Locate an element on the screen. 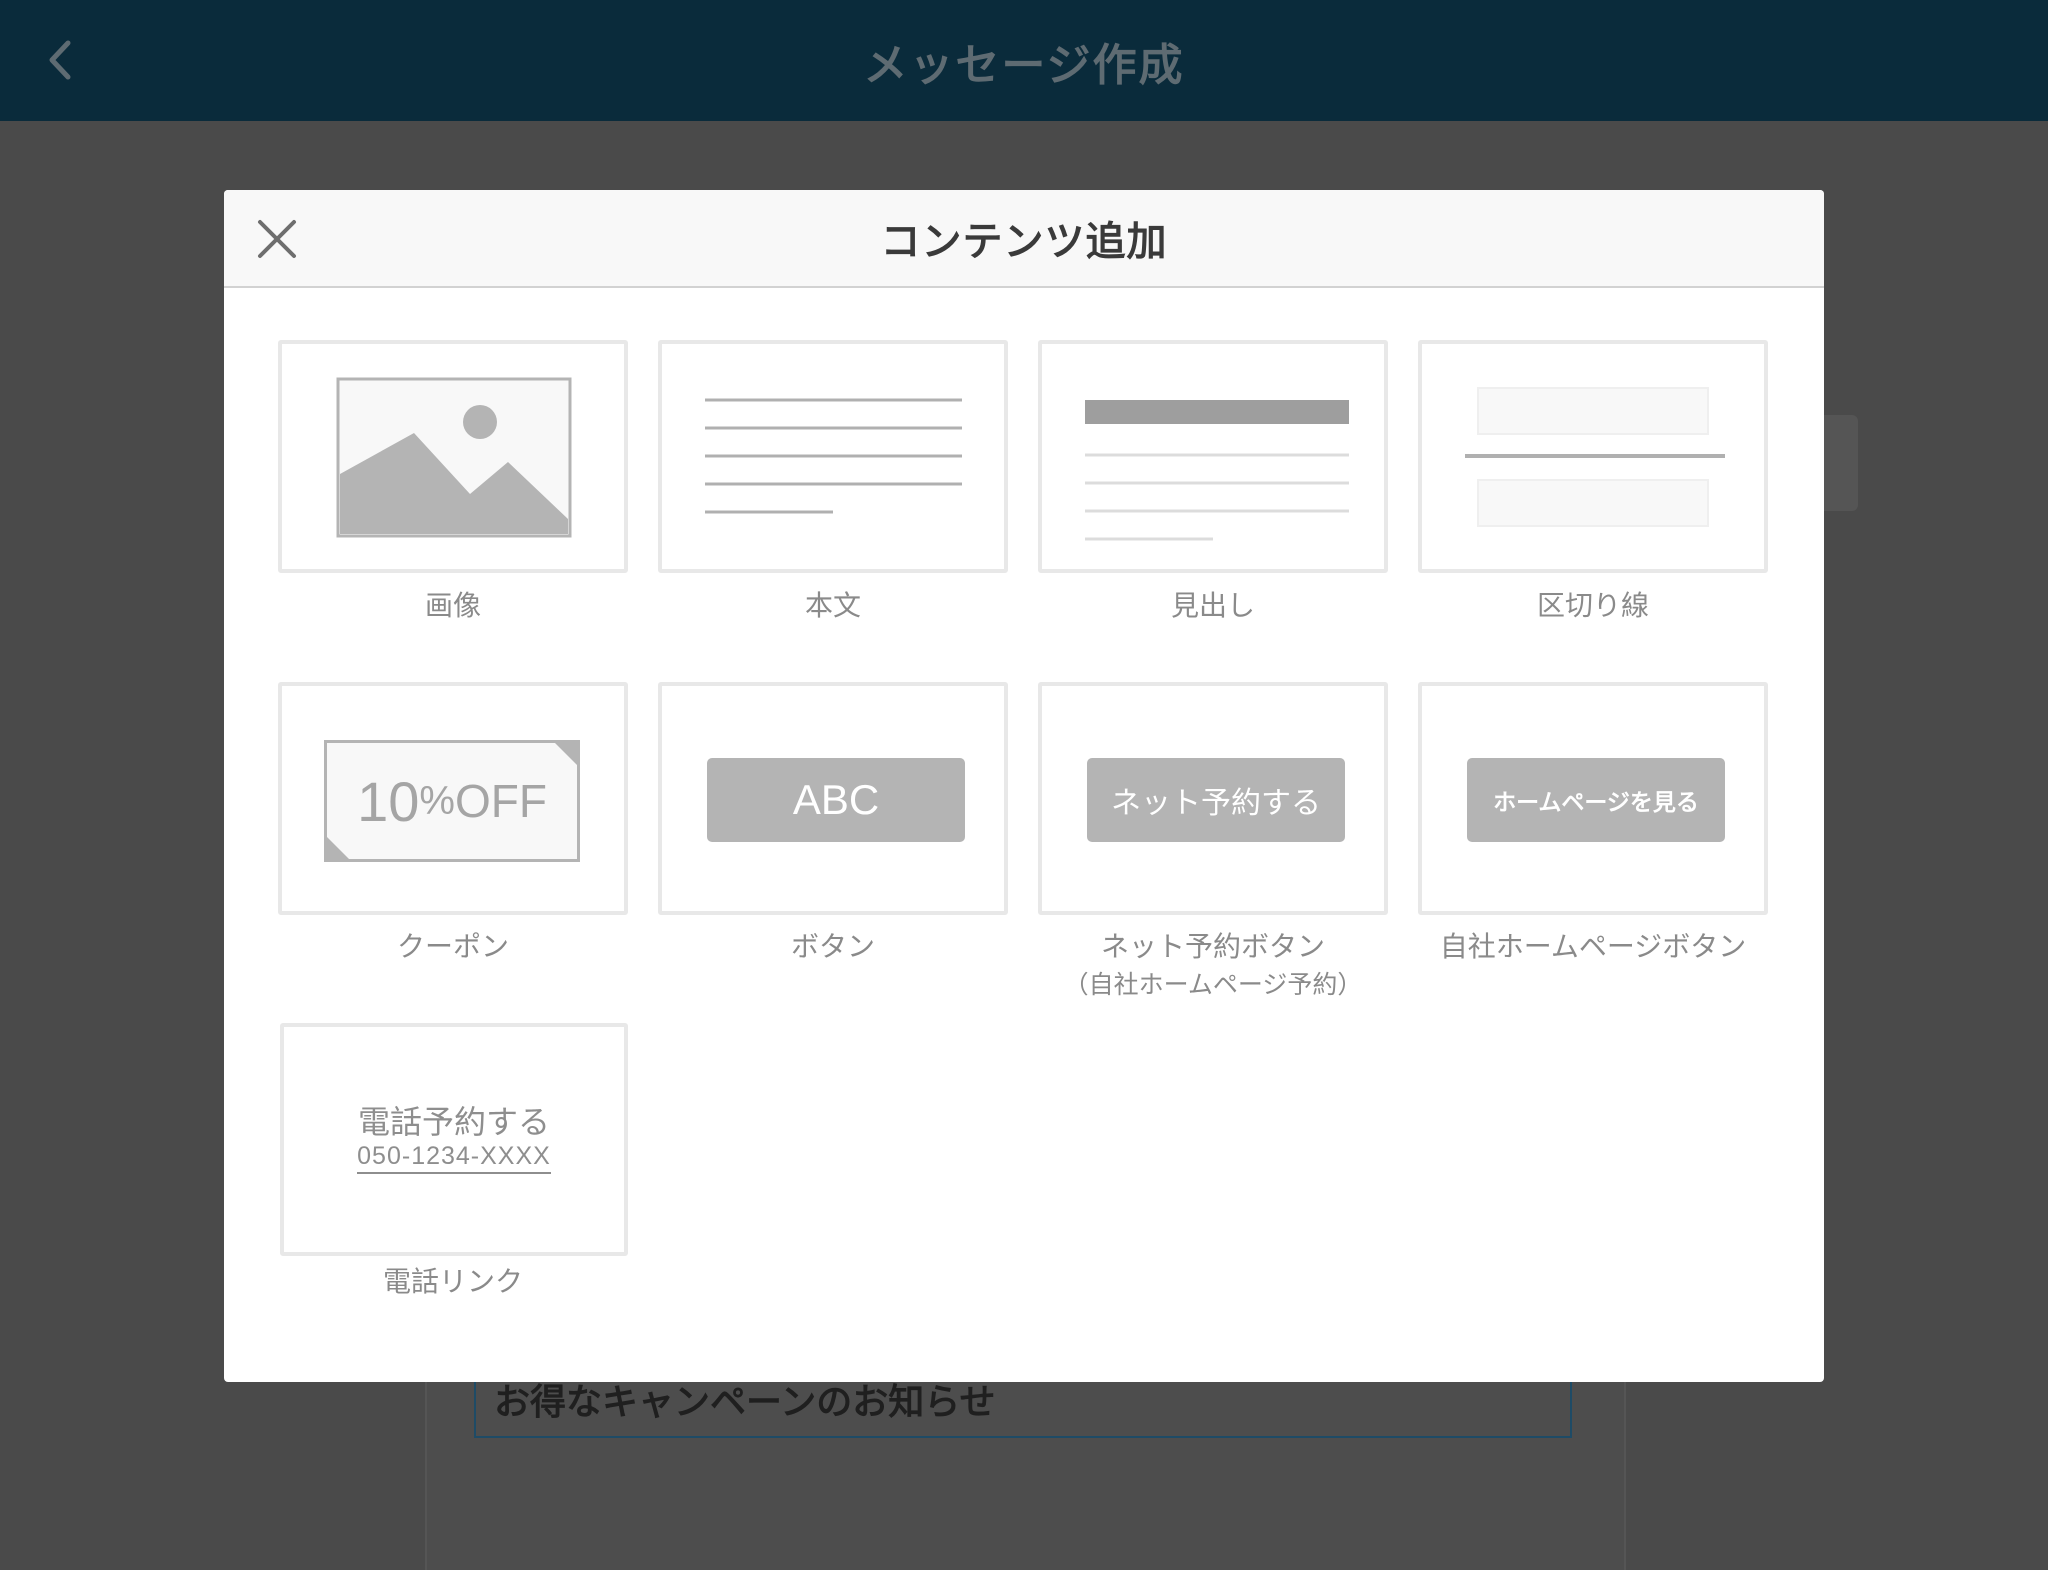  text-lines-icon is located at coordinates (833, 456).